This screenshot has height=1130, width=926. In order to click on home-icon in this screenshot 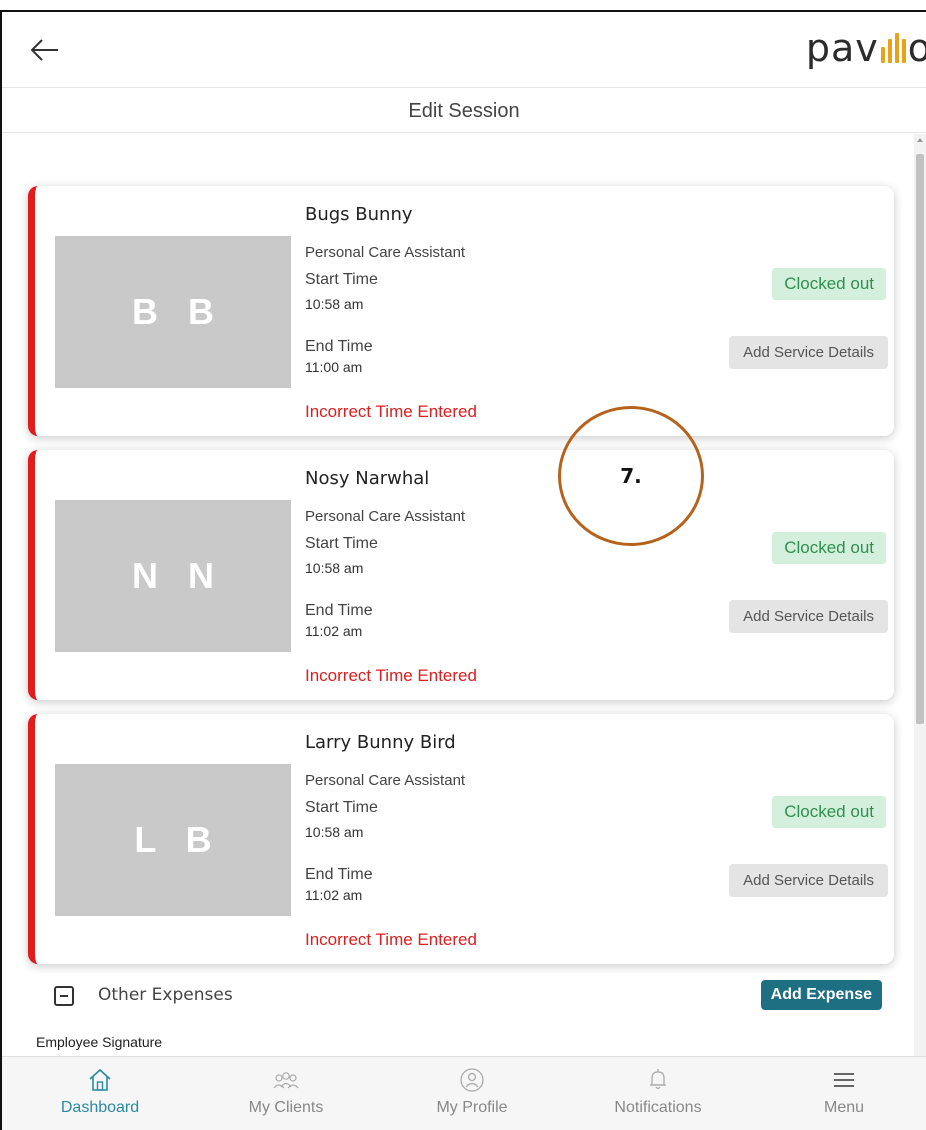, I will do `click(100, 1079)`.